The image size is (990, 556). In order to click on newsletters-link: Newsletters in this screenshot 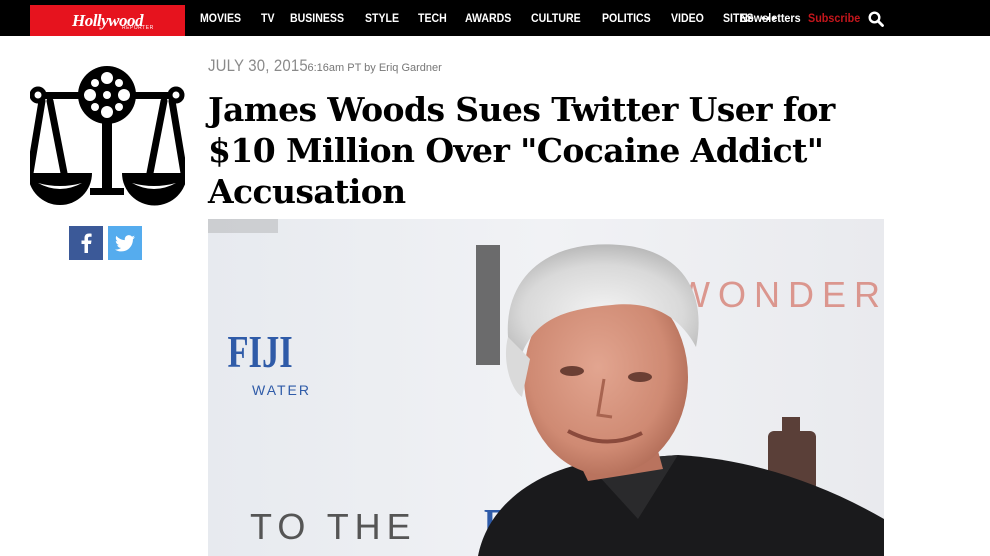, I will do `click(770, 18)`.